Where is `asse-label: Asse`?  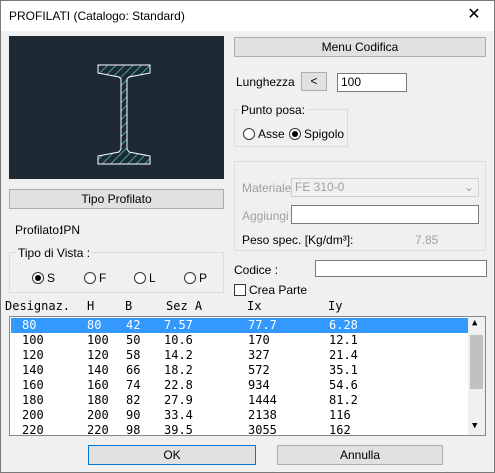 asse-label: Asse is located at coordinates (271, 134).